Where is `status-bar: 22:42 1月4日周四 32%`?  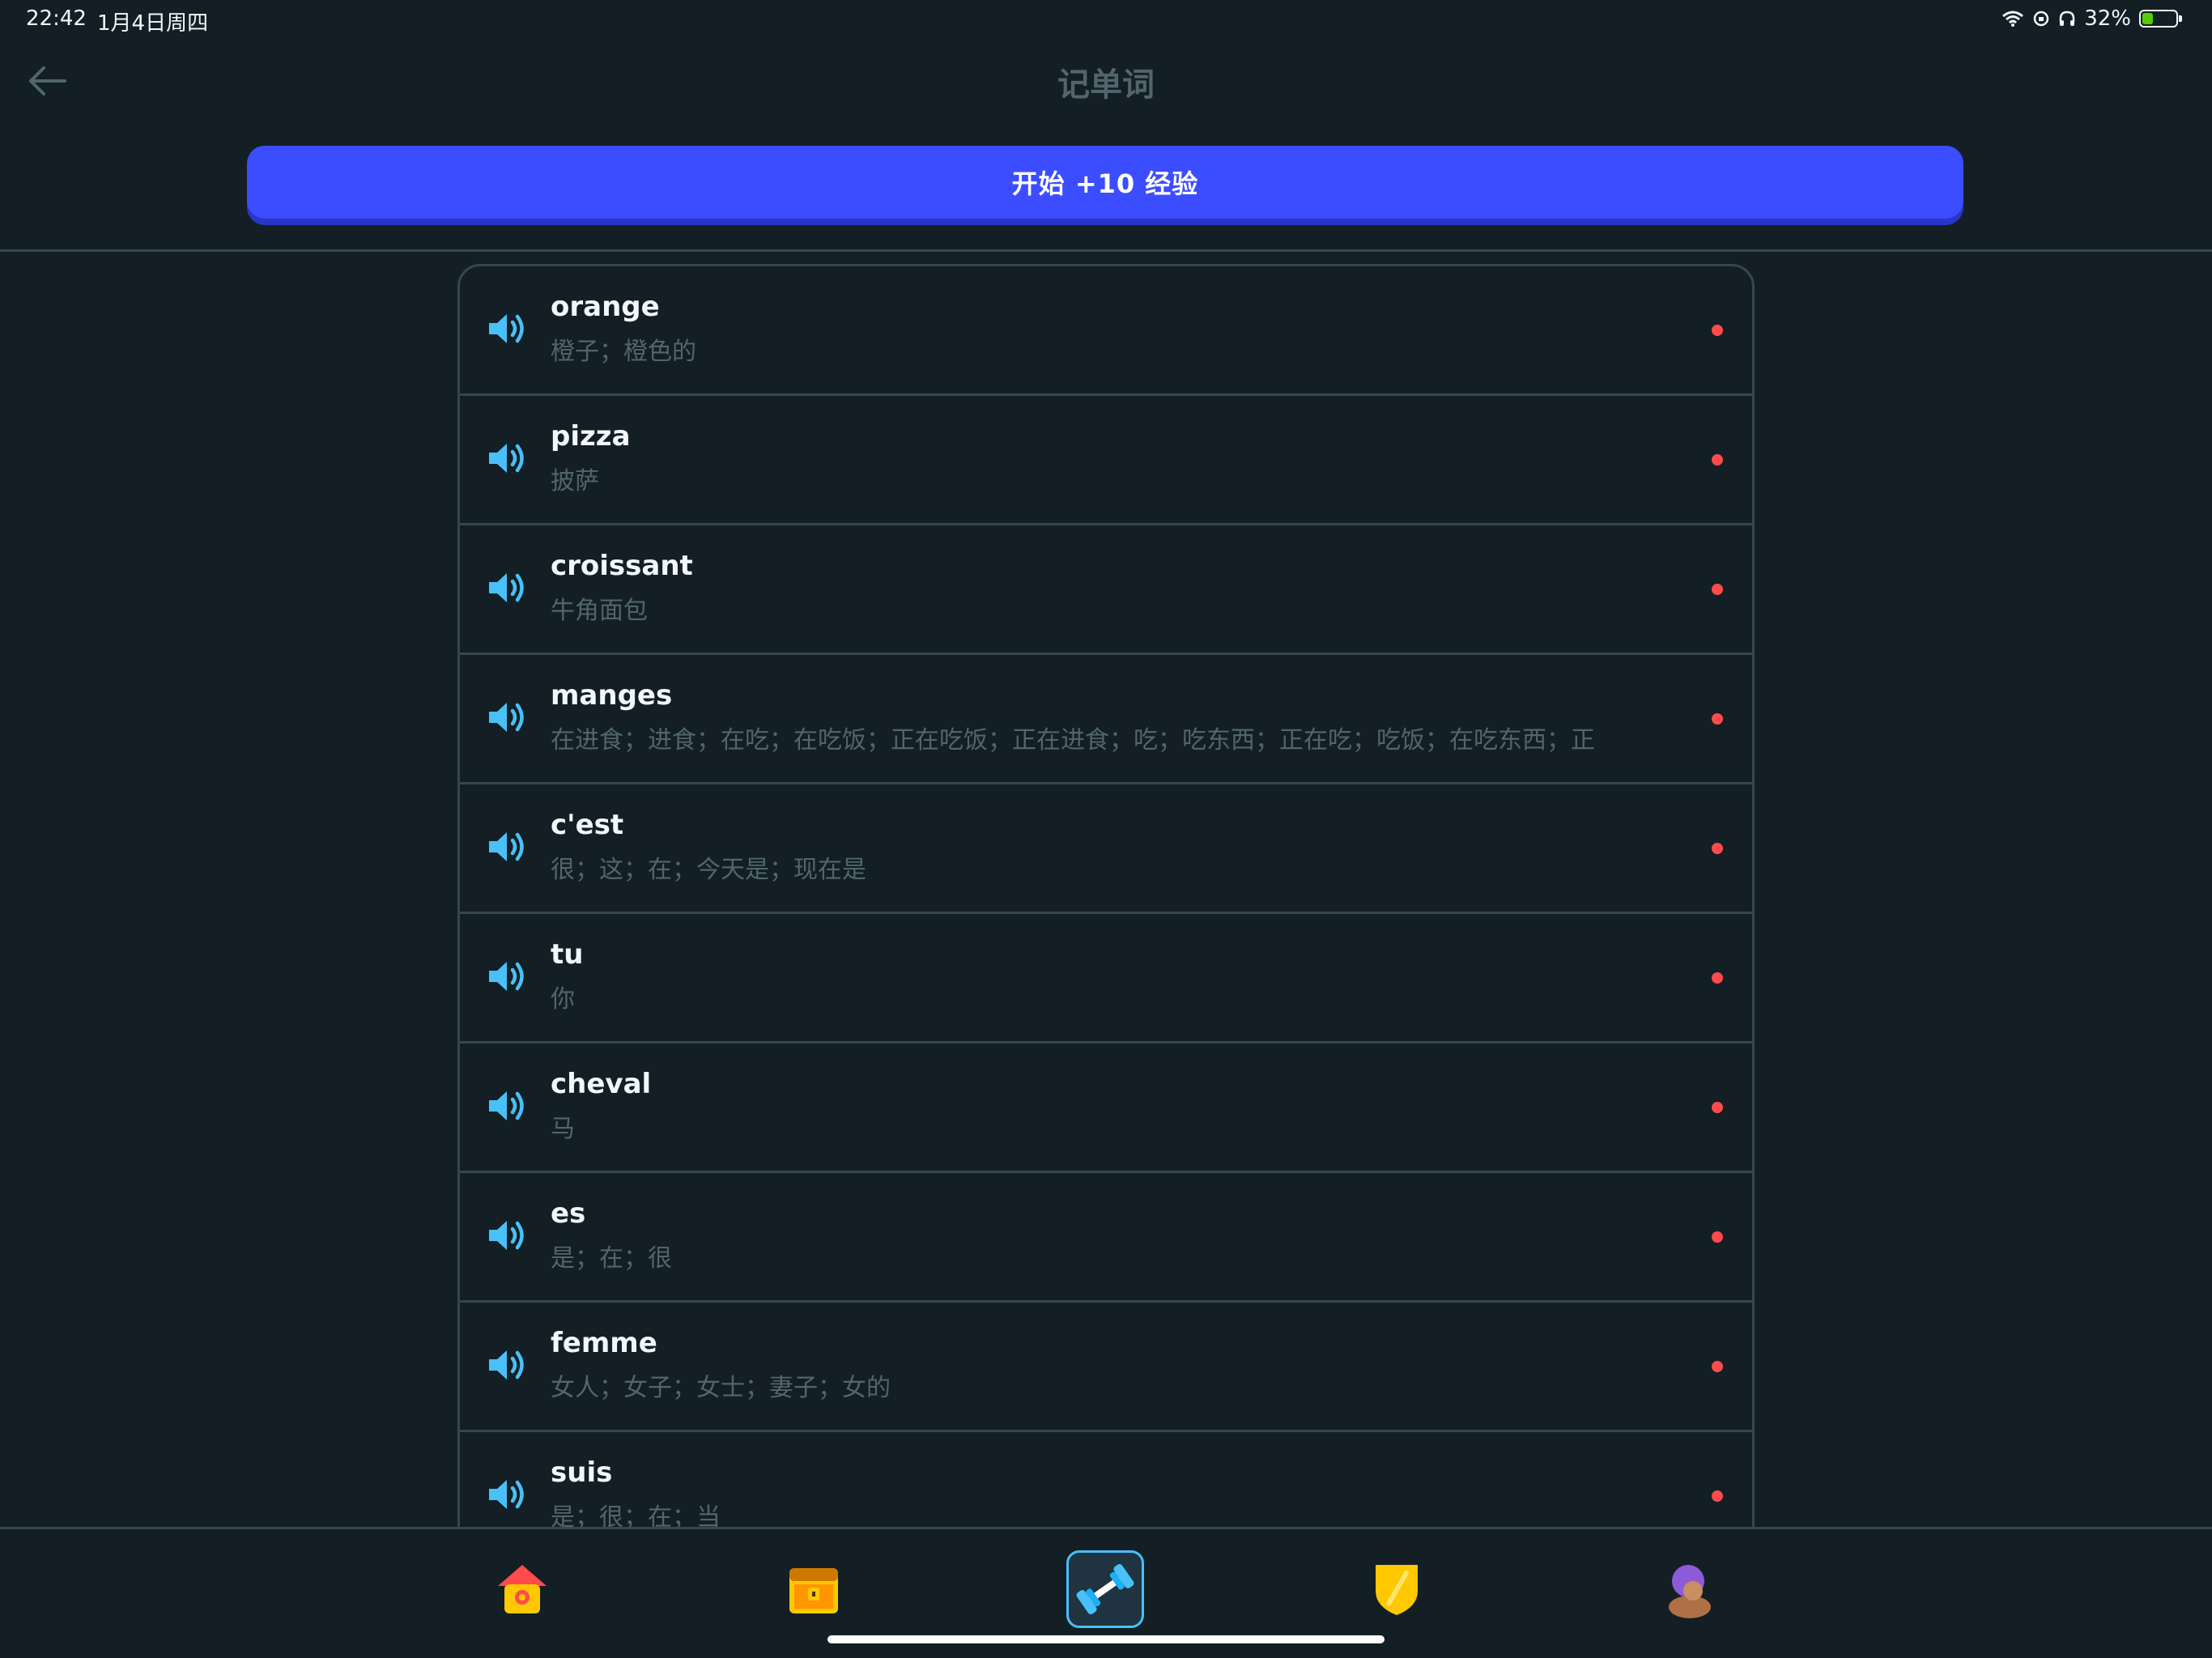
status-bar: 22:42 1月4日周四 32% is located at coordinates (1106, 18).